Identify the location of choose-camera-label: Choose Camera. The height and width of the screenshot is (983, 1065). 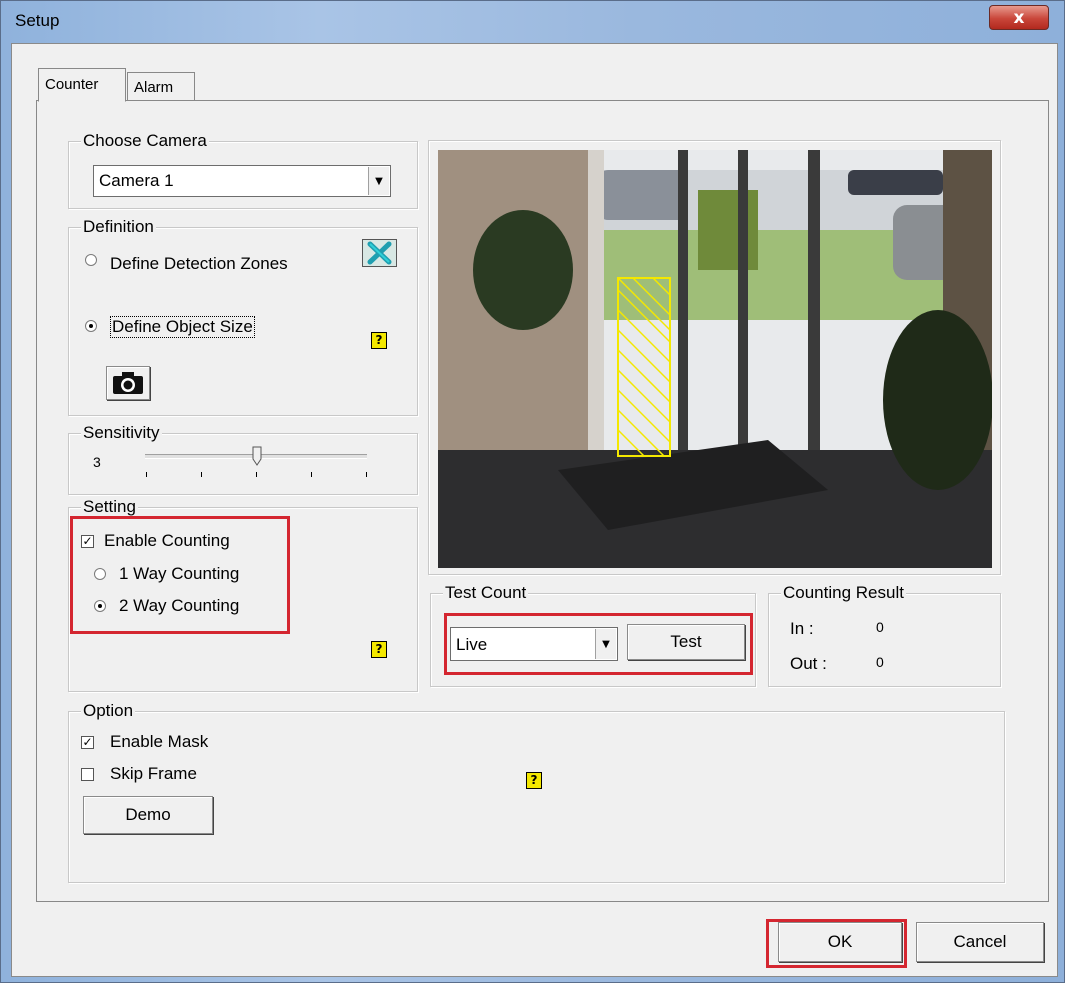
(145, 141).